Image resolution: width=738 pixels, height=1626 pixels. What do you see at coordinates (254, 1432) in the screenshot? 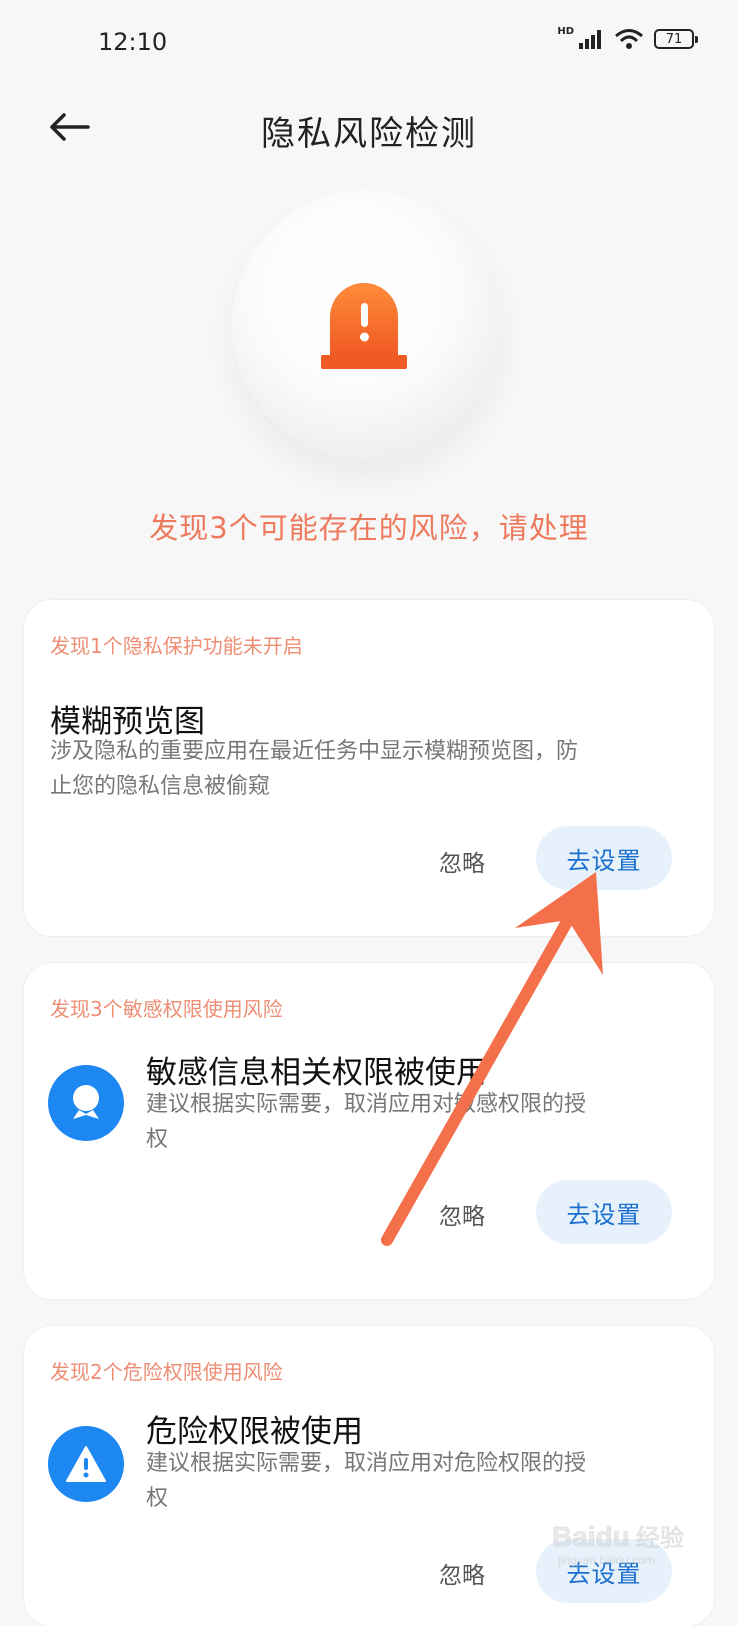
I see `item-title: 危险权限被使用` at bounding box center [254, 1432].